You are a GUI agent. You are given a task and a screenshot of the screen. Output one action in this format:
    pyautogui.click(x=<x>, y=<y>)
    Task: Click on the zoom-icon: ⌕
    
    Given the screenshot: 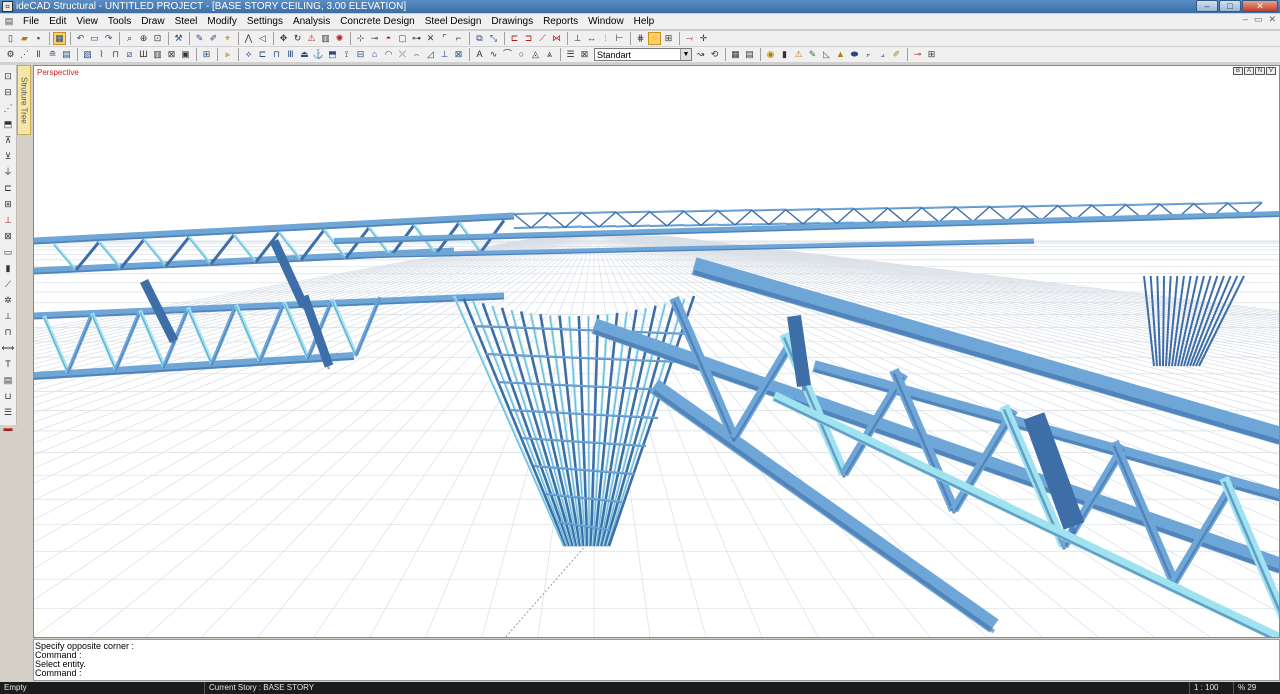 What is the action you would take?
    pyautogui.click(x=129, y=38)
    